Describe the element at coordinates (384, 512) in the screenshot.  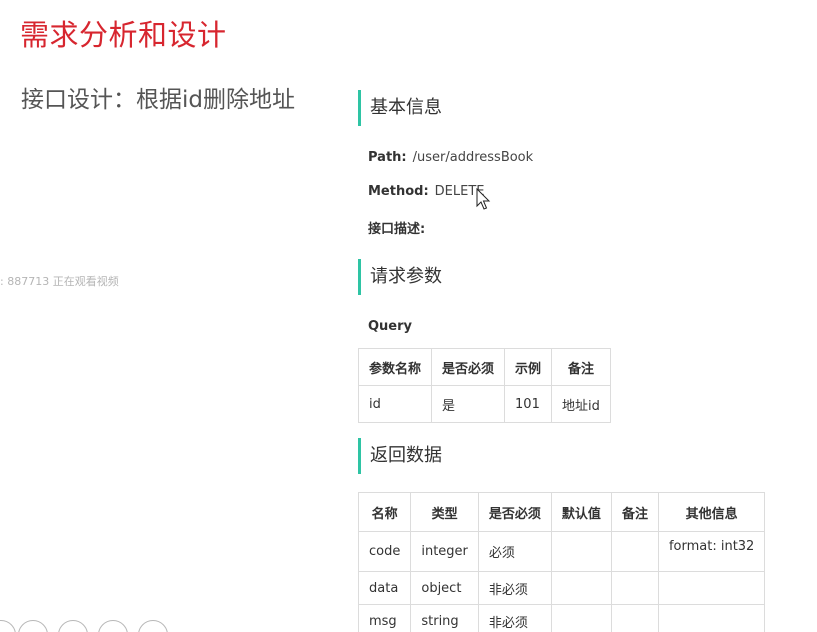
I see `response-header-name: 名称` at that location.